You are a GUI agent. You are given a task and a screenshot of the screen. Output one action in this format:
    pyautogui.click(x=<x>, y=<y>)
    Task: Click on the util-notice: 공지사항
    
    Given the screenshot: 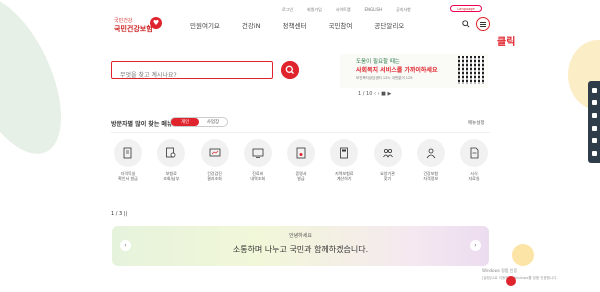 What is the action you would take?
    pyautogui.click(x=403, y=10)
    